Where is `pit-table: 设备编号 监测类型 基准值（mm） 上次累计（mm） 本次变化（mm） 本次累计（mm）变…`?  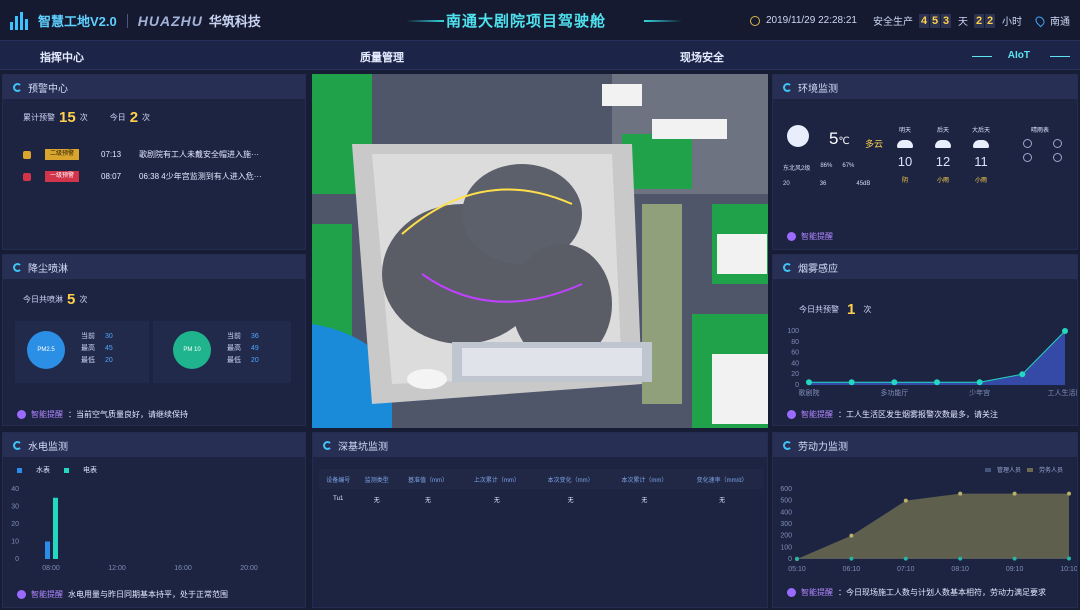
pit-table: 设备编号 监测类型 基准值（mm） 上次累计（mm） 本次变化（mm） 本次累计（mm）变… is located at coordinates (541, 489).